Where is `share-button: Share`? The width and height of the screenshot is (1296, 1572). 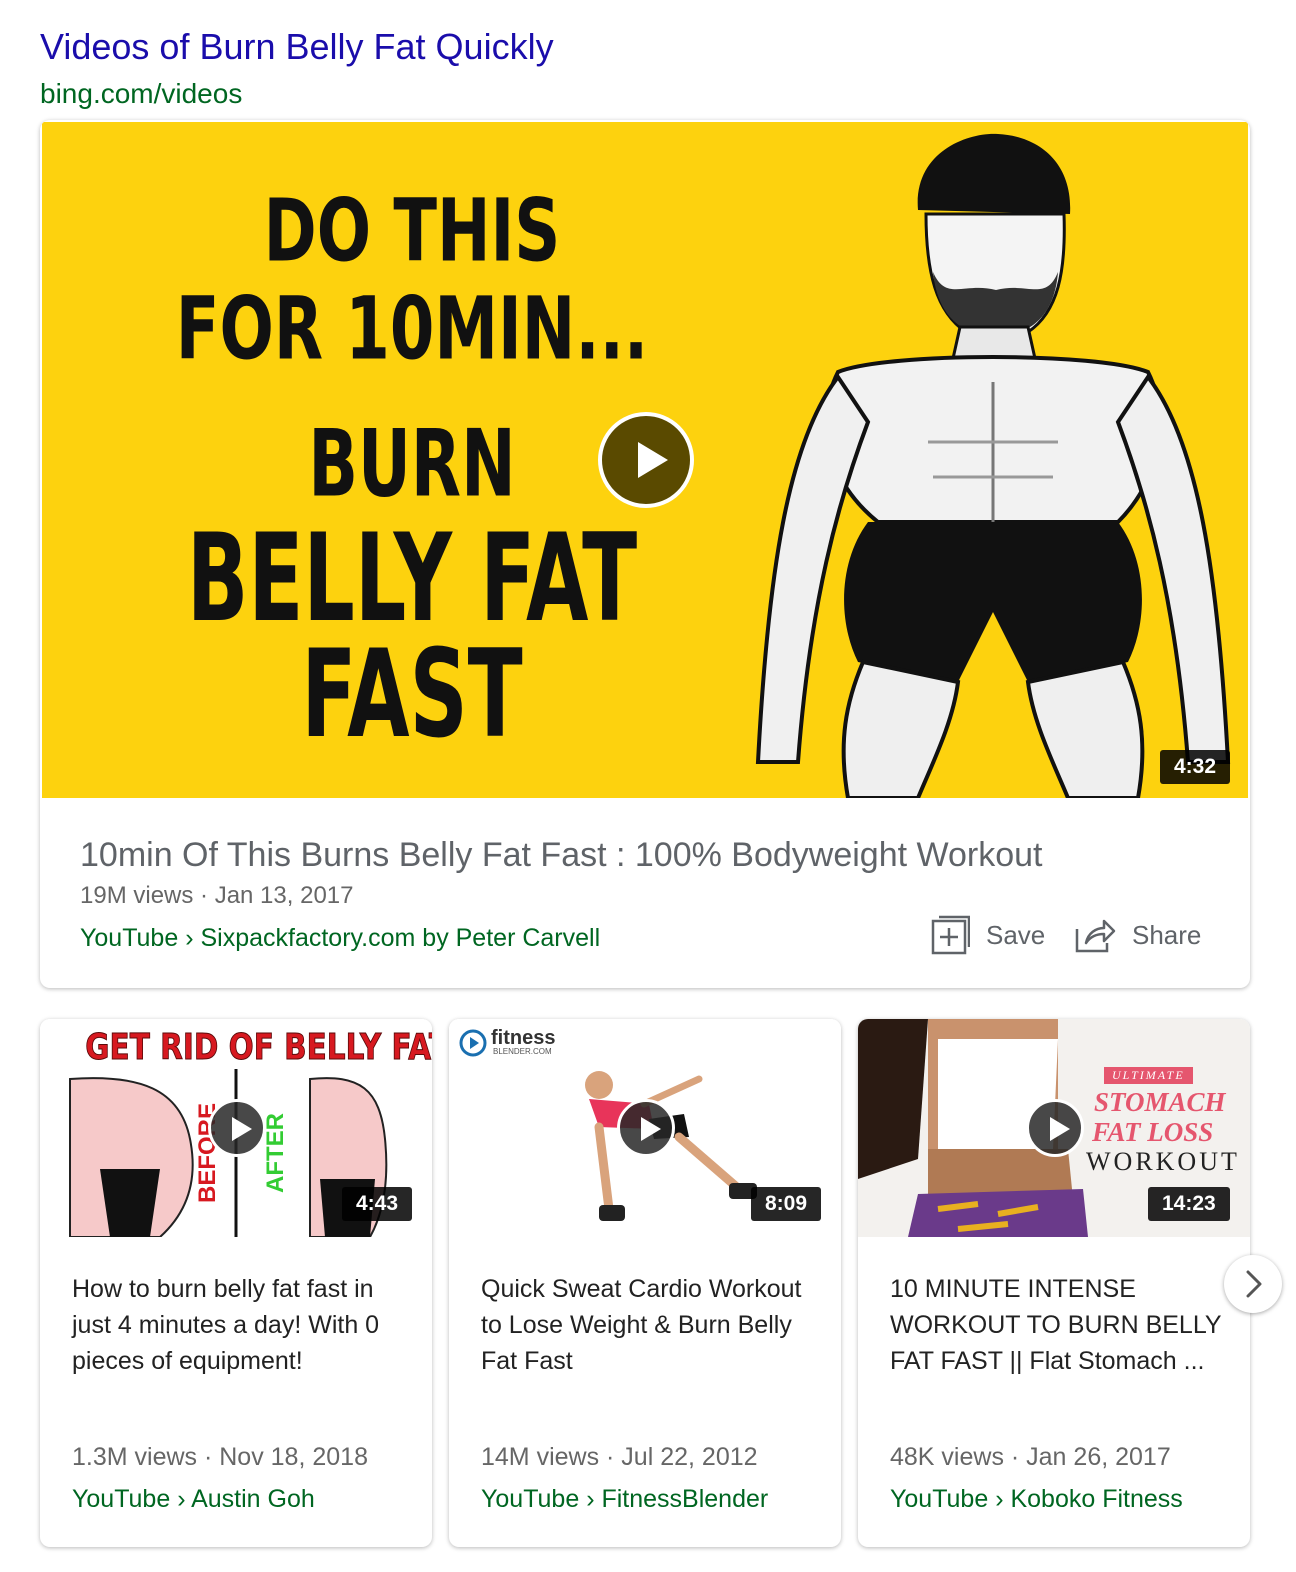 share-button: Share is located at coordinates (1137, 935).